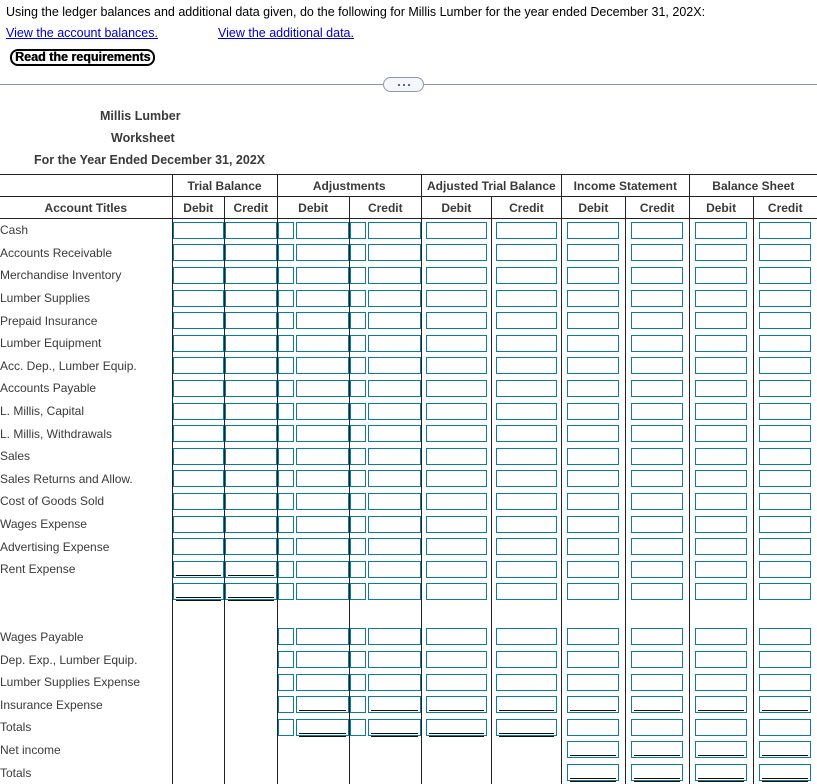 The height and width of the screenshot is (784, 817). What do you see at coordinates (456, 321) in the screenshot?
I see `atb-debit-r4-input` at bounding box center [456, 321].